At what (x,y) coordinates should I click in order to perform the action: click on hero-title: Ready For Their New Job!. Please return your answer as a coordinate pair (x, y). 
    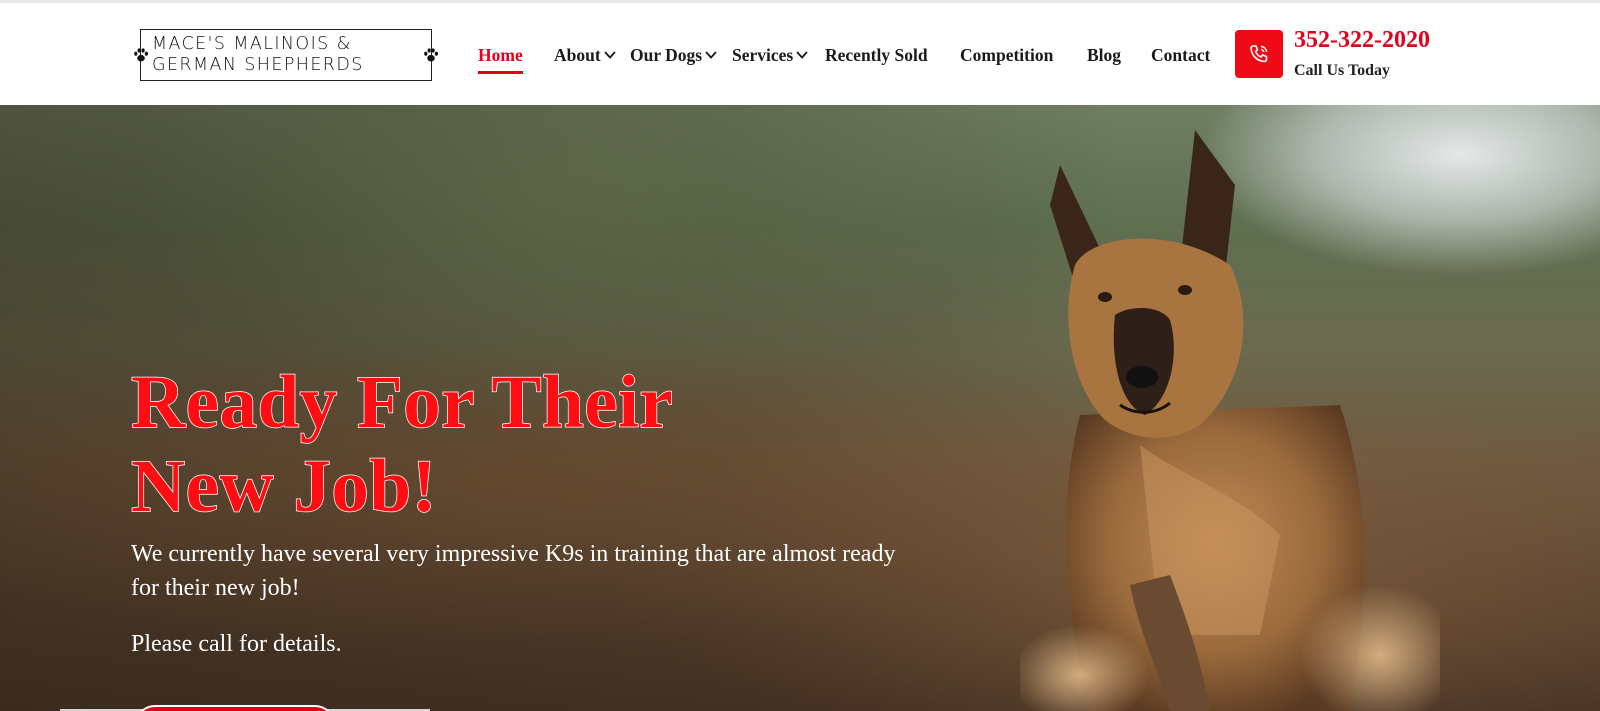
    Looking at the image, I should click on (480, 444).